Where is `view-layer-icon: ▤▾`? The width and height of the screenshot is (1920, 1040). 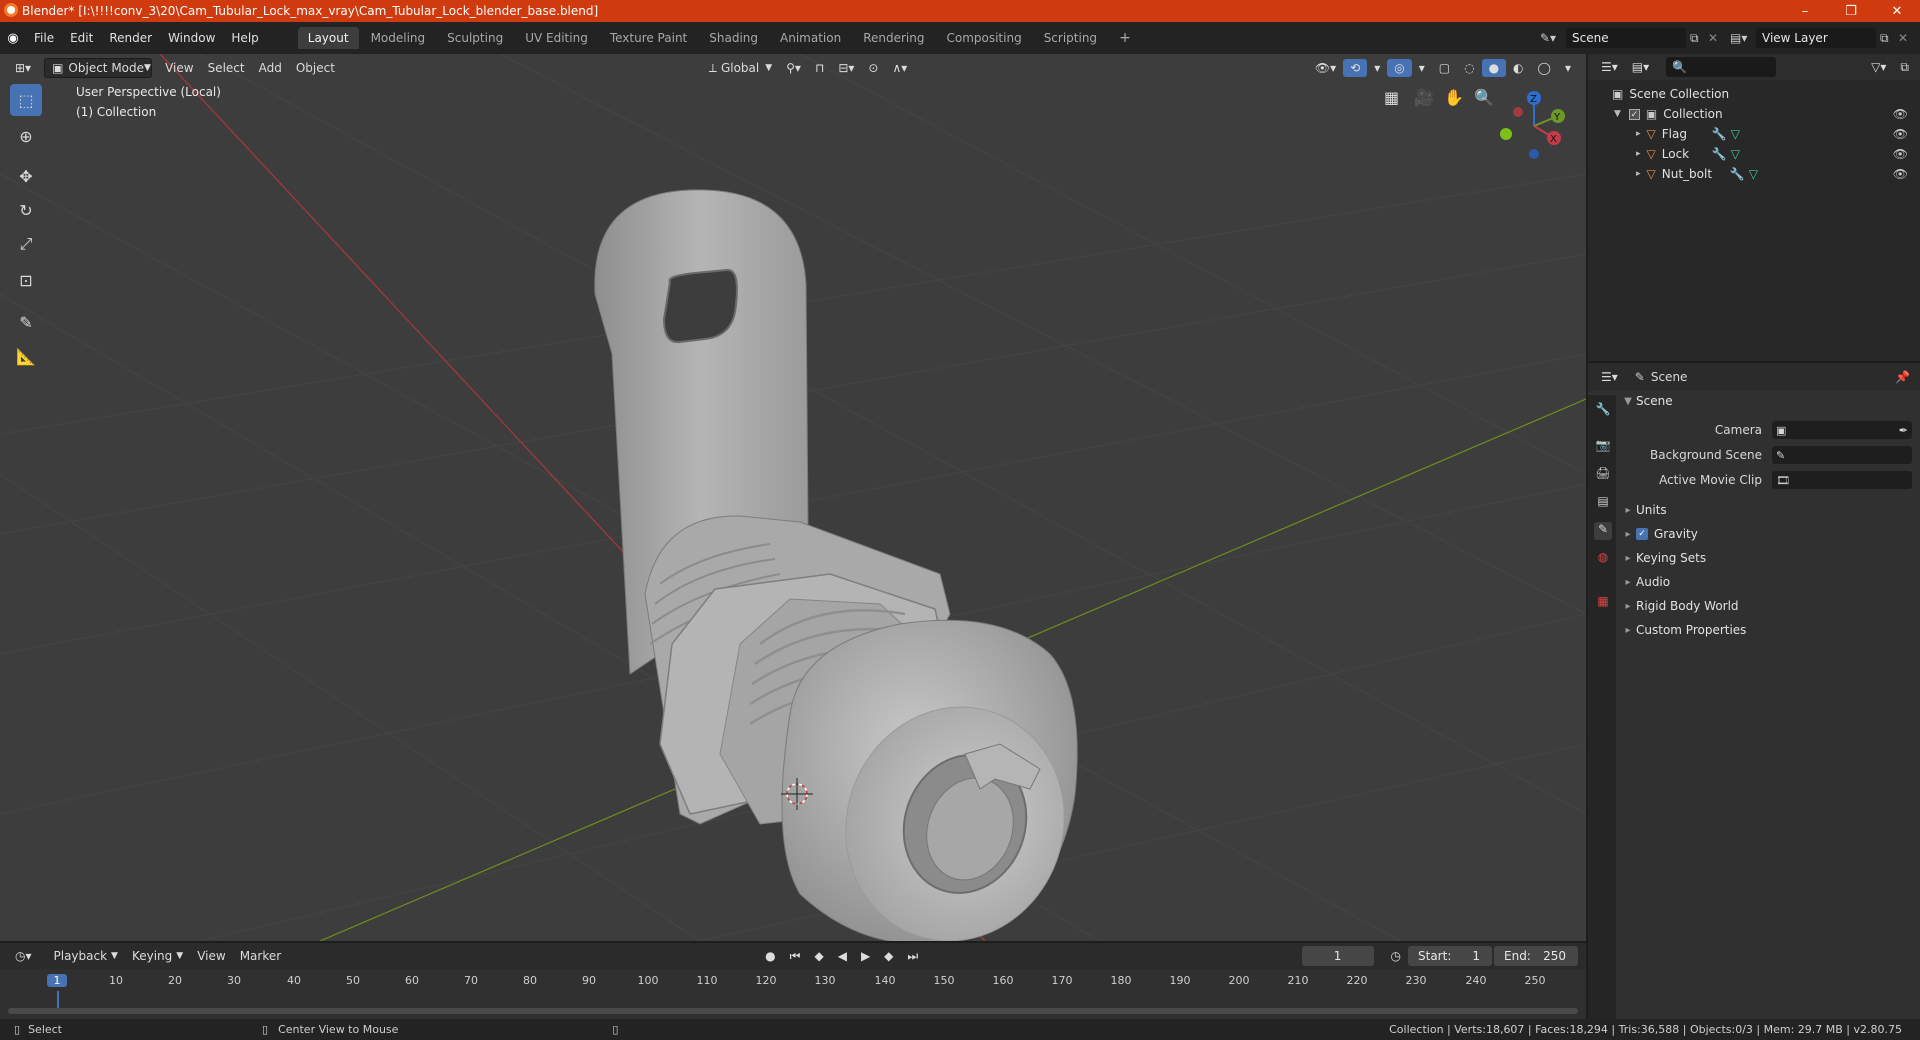
view-layer-icon: ▤▾ is located at coordinates (1743, 38).